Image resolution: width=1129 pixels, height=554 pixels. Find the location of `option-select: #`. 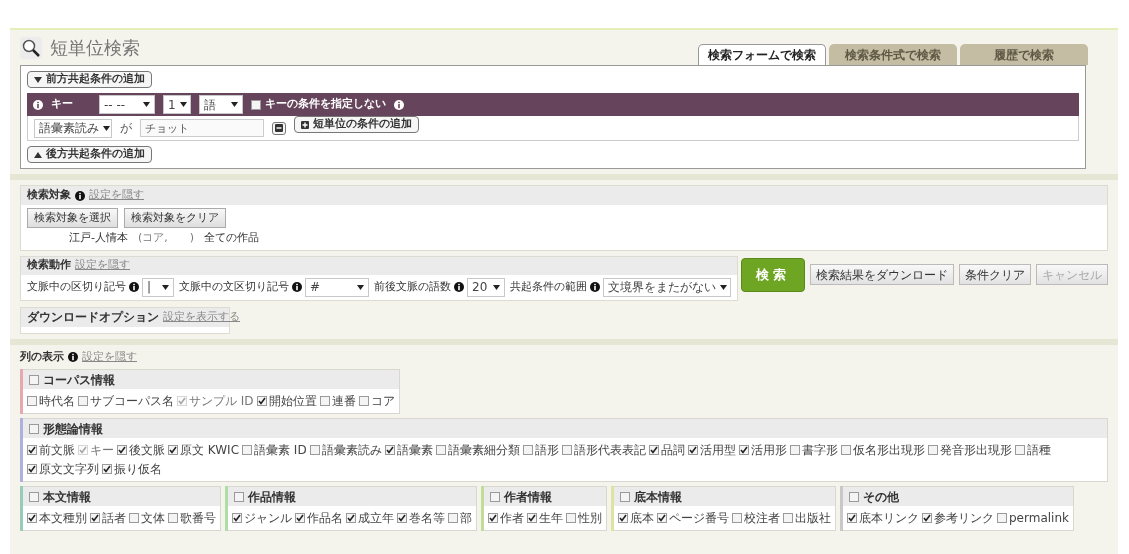

option-select: # is located at coordinates (337, 287).